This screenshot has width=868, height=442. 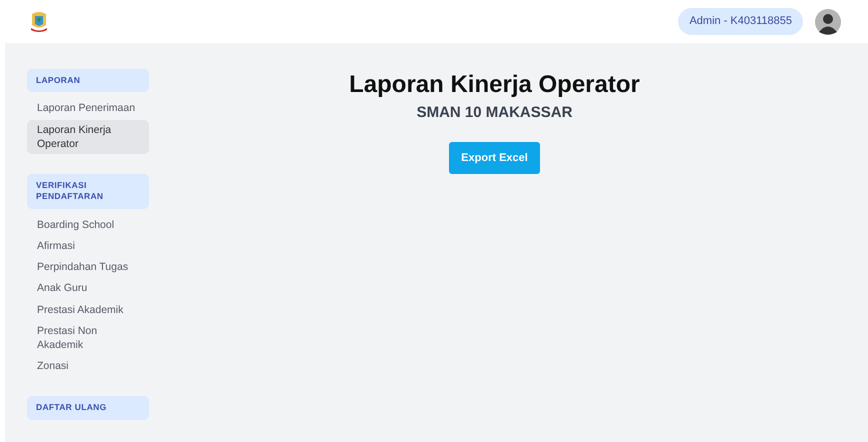 I want to click on section-header: VERIFIKASI PENDAFTARAN, so click(x=88, y=191).